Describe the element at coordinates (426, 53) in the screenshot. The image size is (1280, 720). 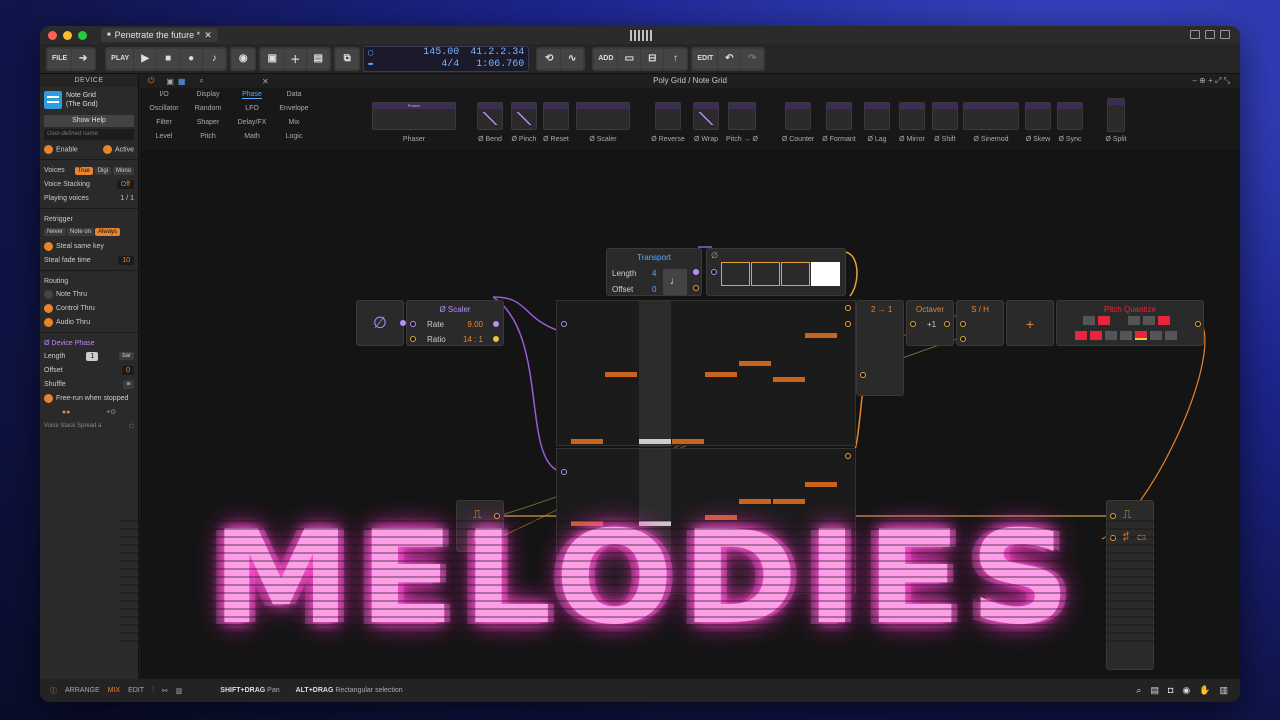
I see `tempo-value: 145.00` at that location.